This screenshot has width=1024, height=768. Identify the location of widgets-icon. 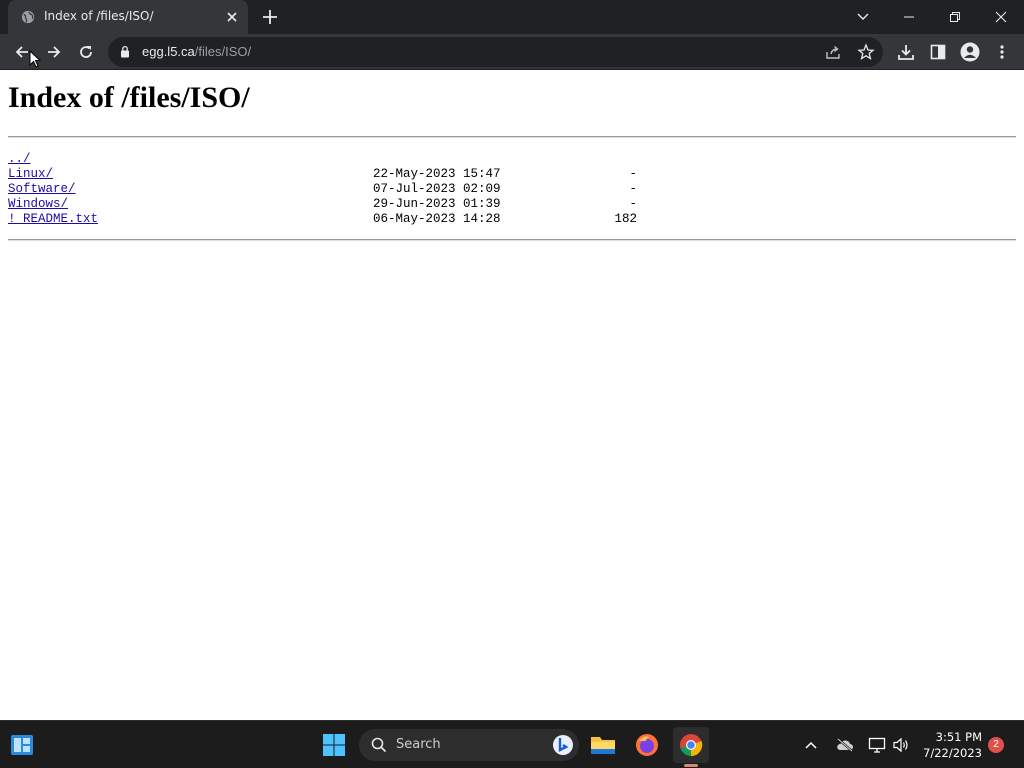
(22, 745).